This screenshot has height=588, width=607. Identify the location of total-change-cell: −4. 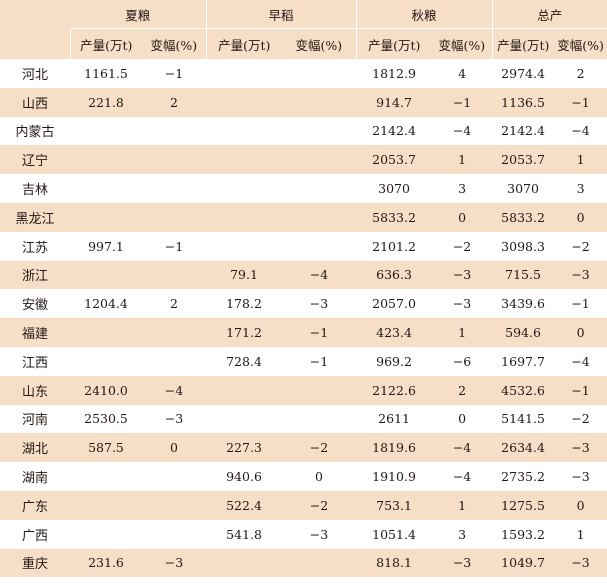
(580, 361).